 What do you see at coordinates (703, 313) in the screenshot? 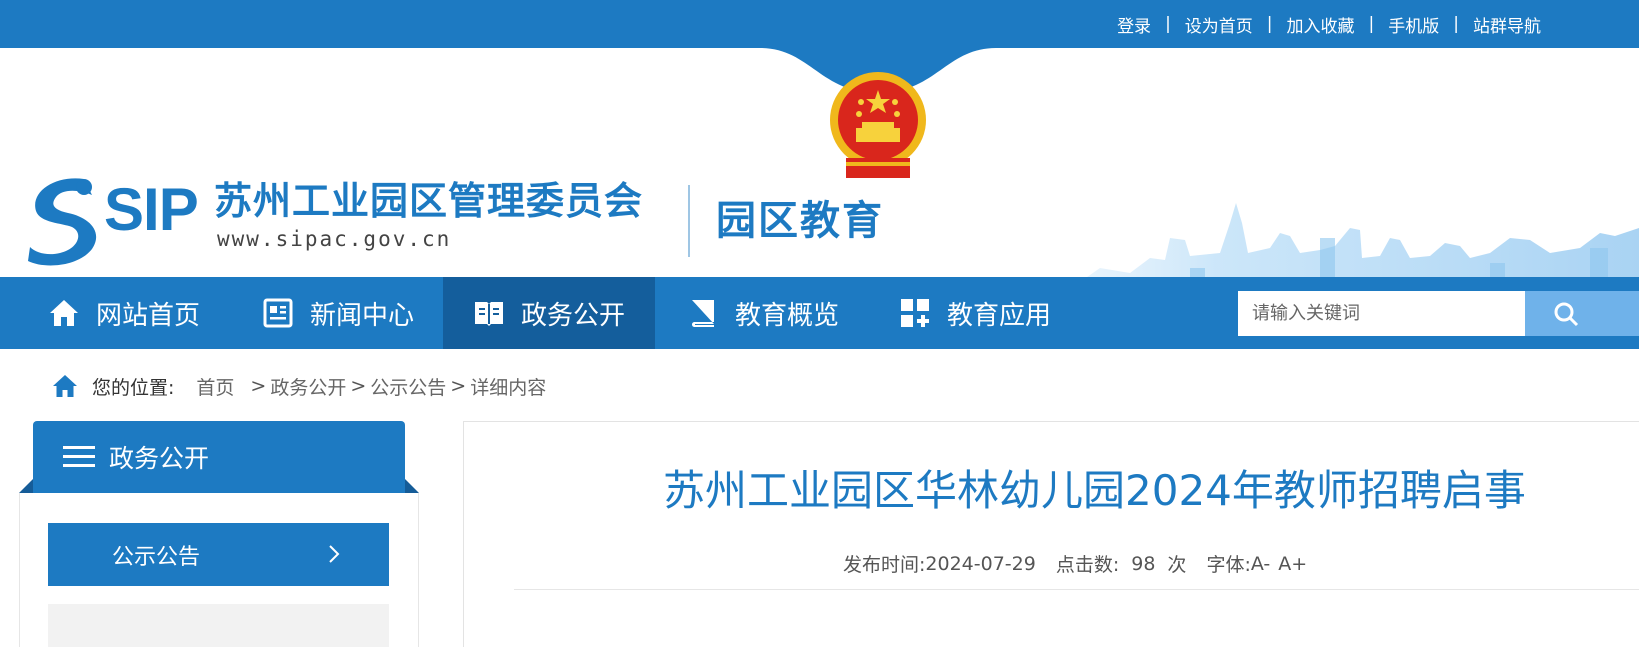
I see `book-icon` at bounding box center [703, 313].